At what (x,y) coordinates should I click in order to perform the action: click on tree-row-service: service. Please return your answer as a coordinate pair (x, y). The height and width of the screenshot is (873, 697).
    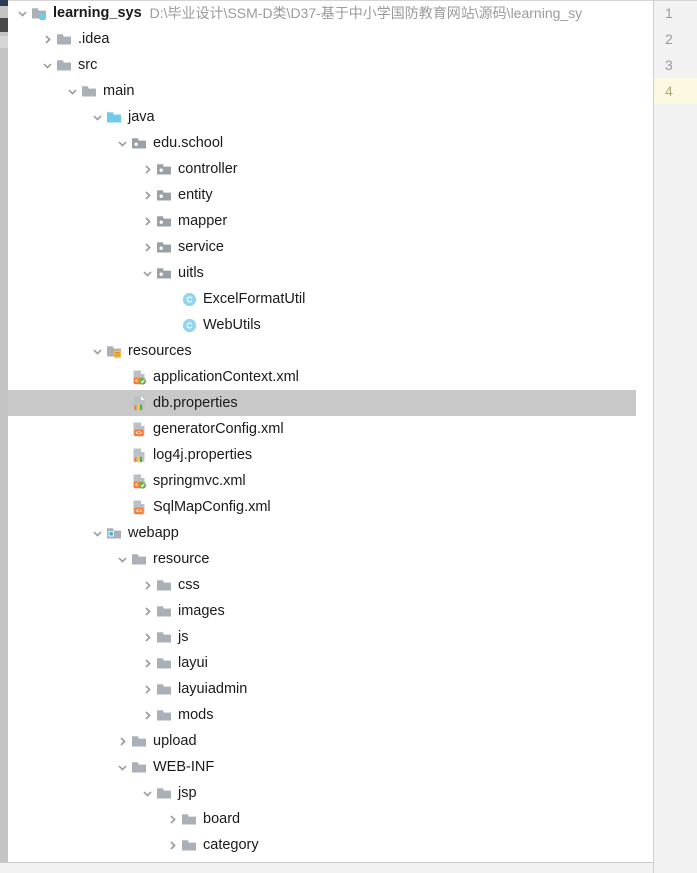
    Looking at the image, I should click on (330, 247).